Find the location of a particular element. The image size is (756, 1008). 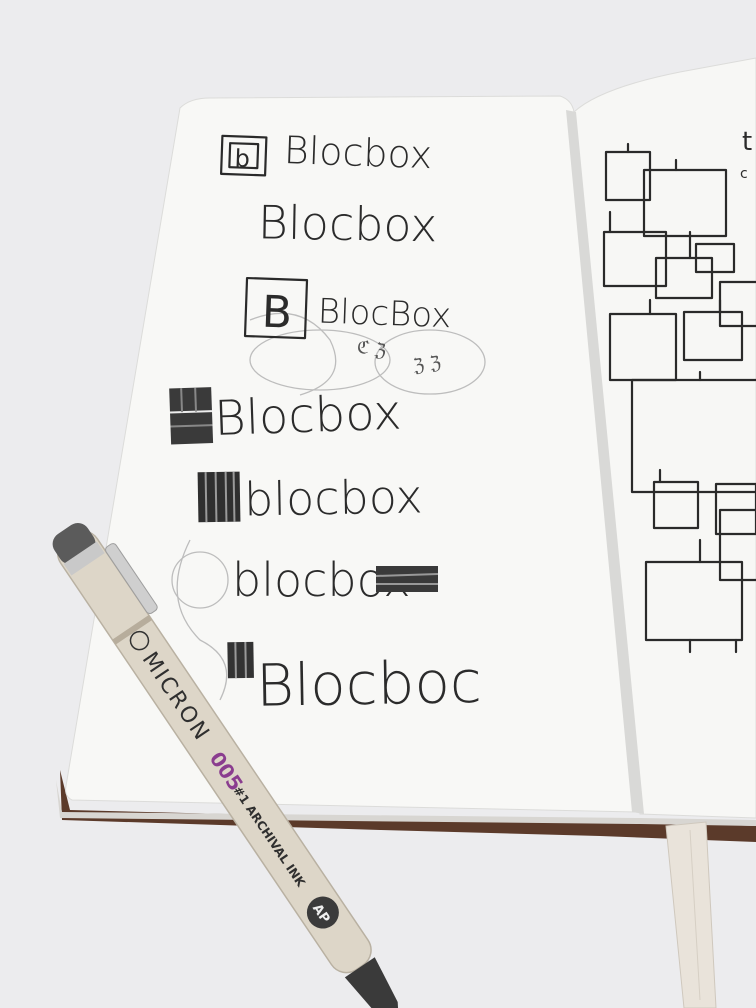

sketch-text-2: Blocbox is located at coordinates (347, 223).